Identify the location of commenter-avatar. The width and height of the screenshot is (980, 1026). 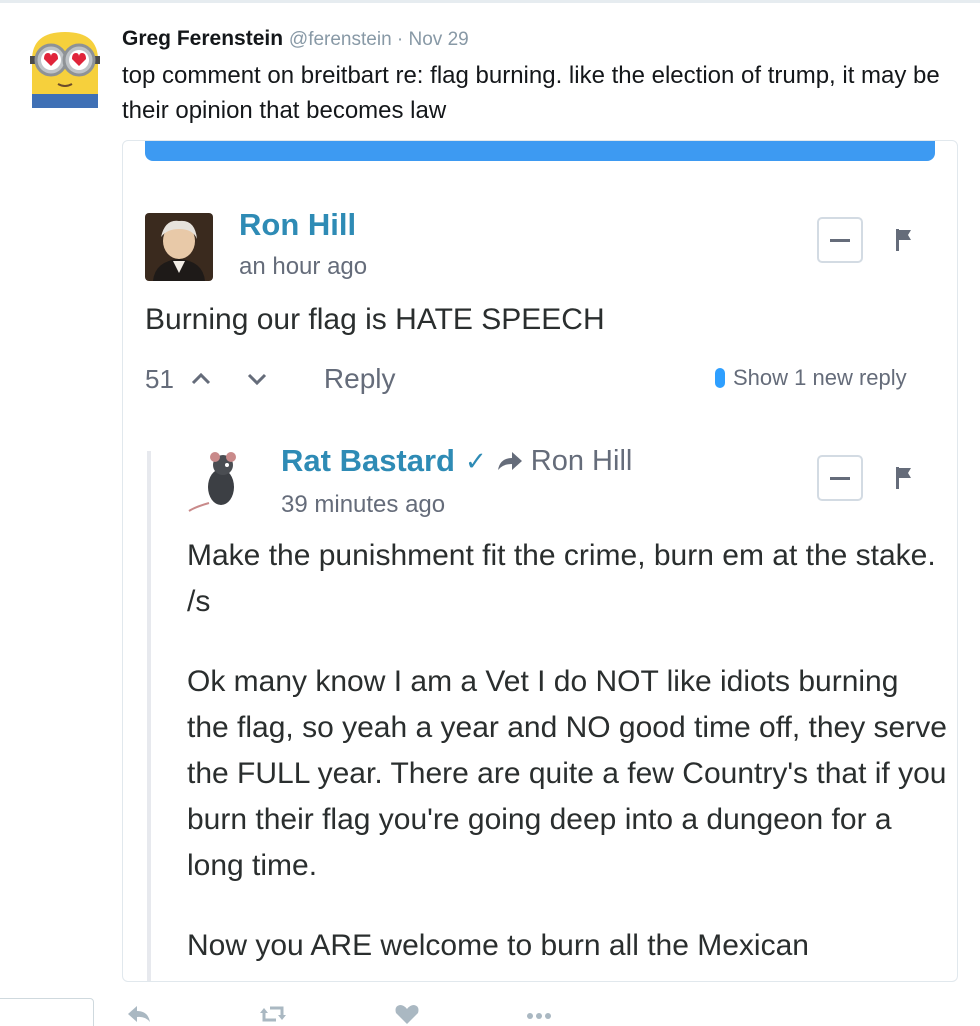
(179, 247).